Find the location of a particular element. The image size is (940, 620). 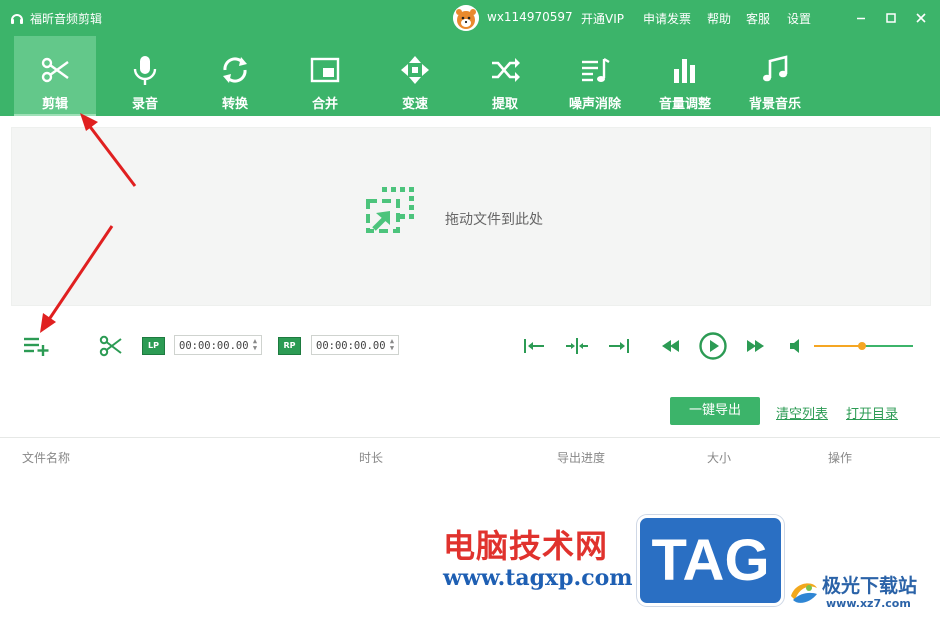

tool-label: 录音 is located at coordinates (144, 104).